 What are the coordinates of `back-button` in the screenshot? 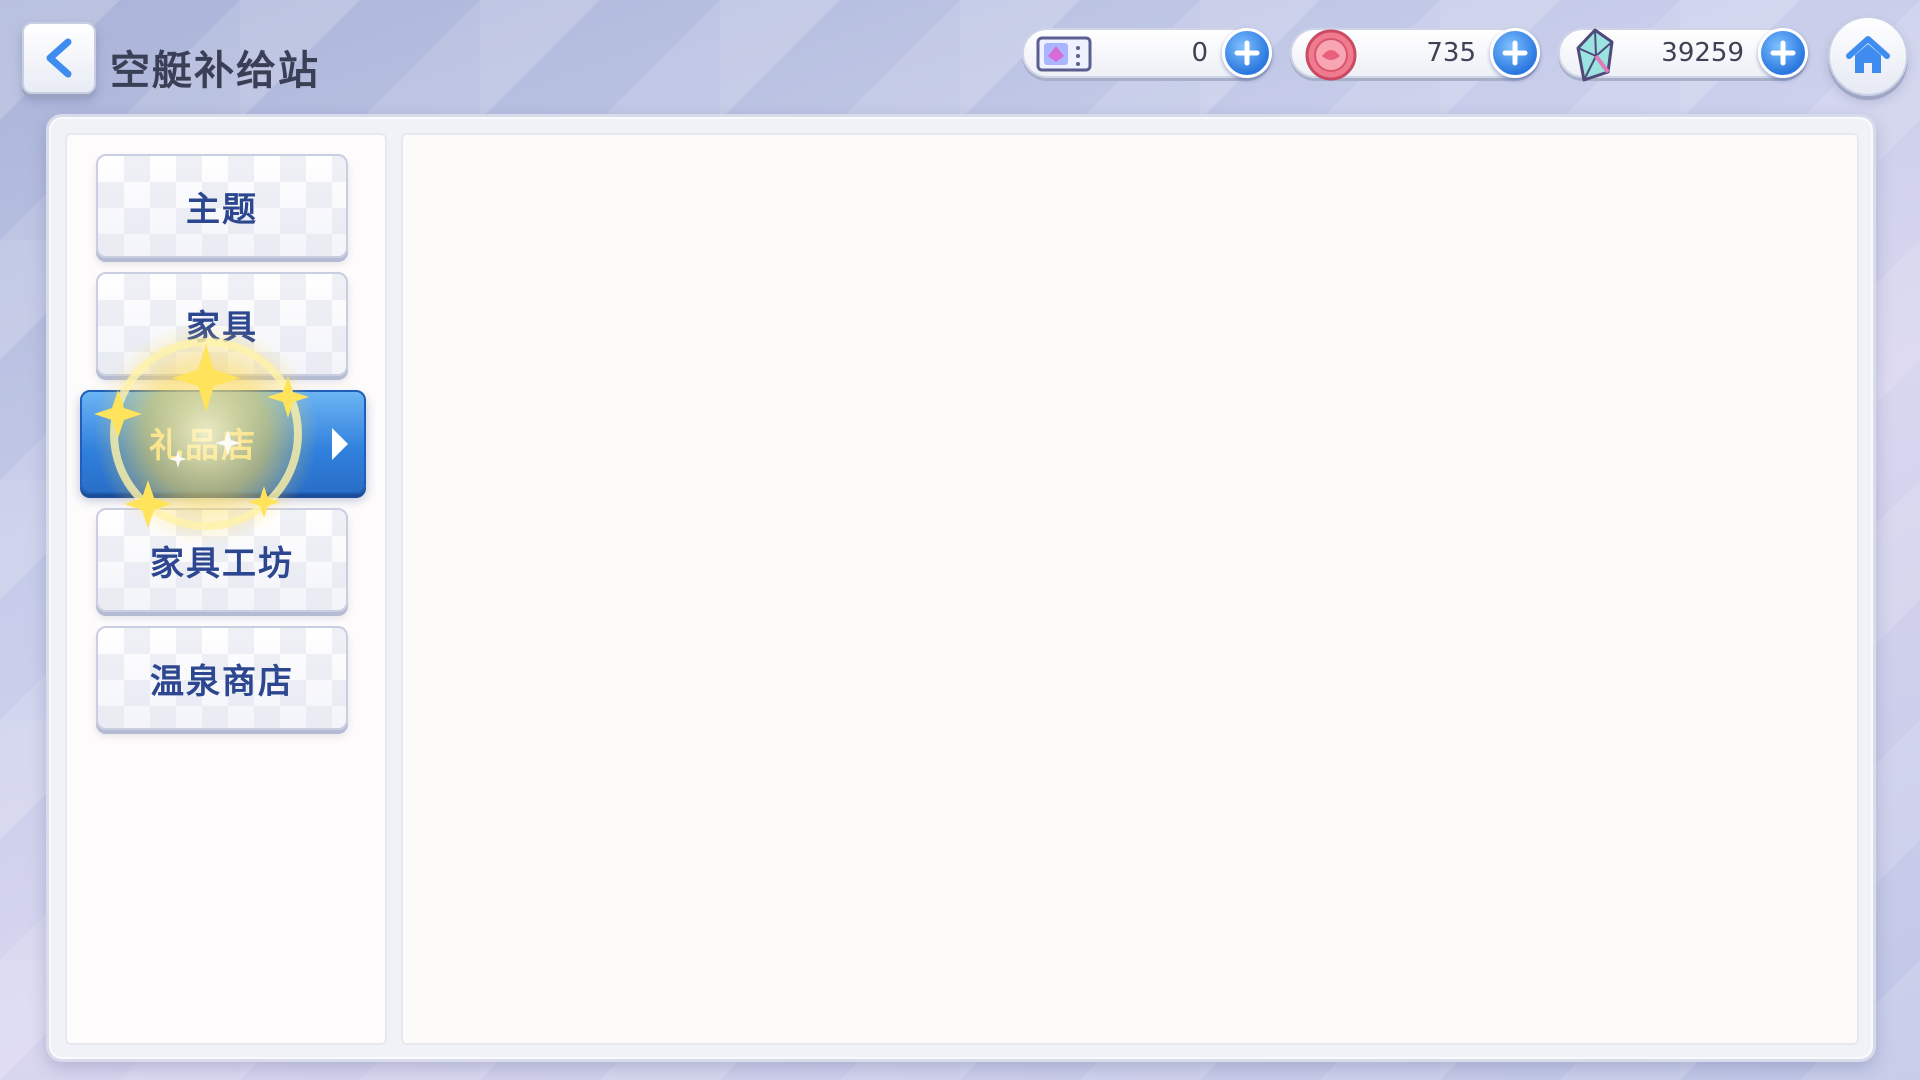 It's located at (59, 58).